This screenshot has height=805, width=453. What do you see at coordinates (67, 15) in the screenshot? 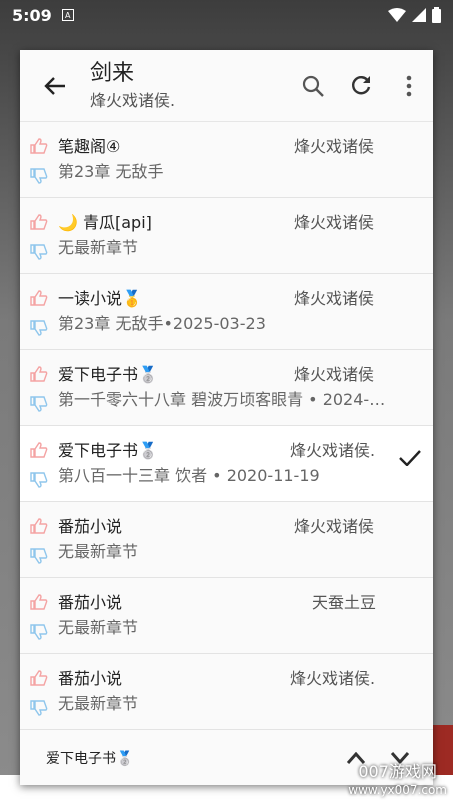
I see `notification-a-icon: A` at bounding box center [67, 15].